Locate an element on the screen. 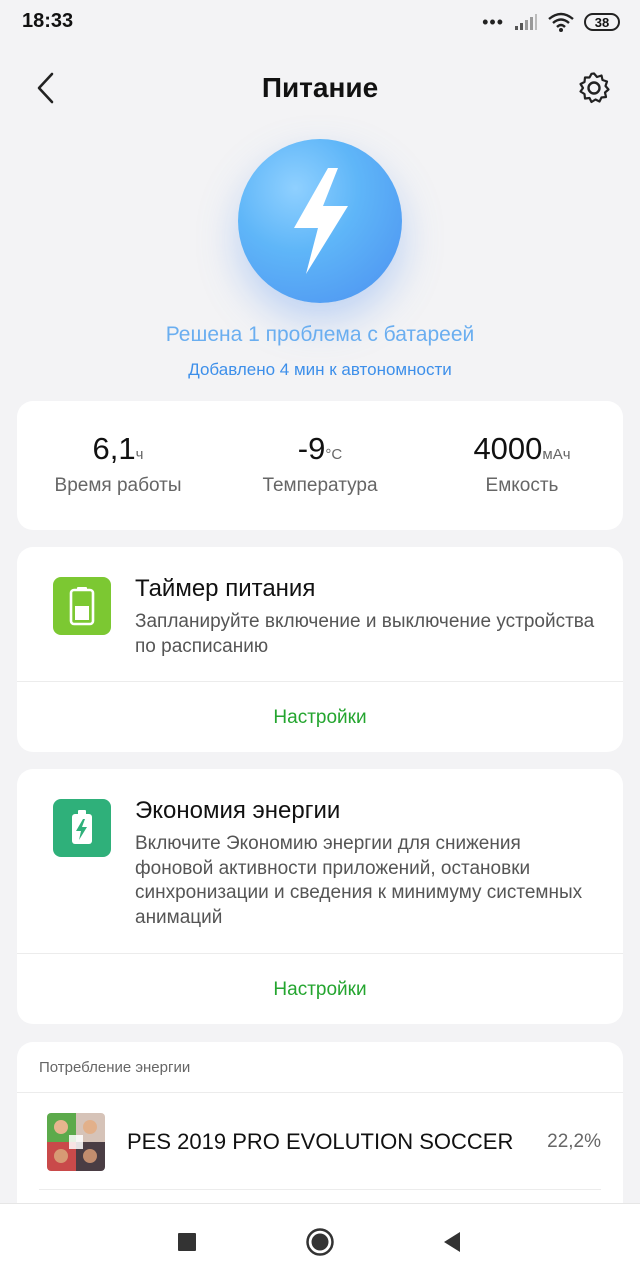  phone-icon is located at coordinates (82, 606).